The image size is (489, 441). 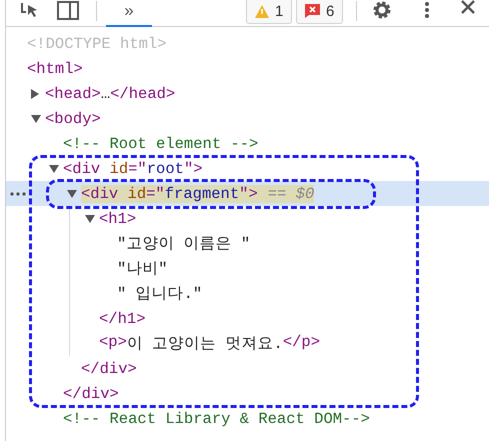 I want to click on warning-badge: 1, so click(x=269, y=12).